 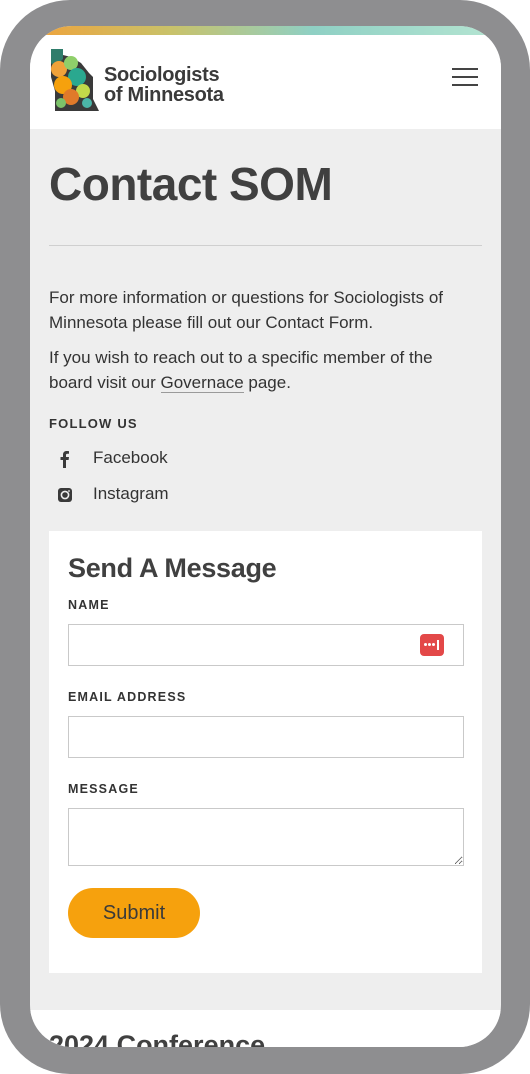 What do you see at coordinates (172, 568) in the screenshot?
I see `form-title: Send A Message` at bounding box center [172, 568].